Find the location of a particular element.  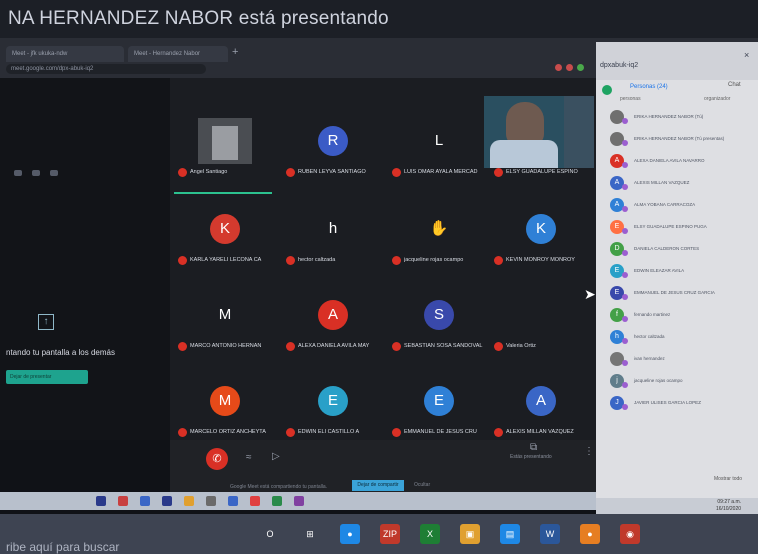

participant-list-name: ALEXIS MILLAN VAZQUEZ is located at coordinates (662, 182).